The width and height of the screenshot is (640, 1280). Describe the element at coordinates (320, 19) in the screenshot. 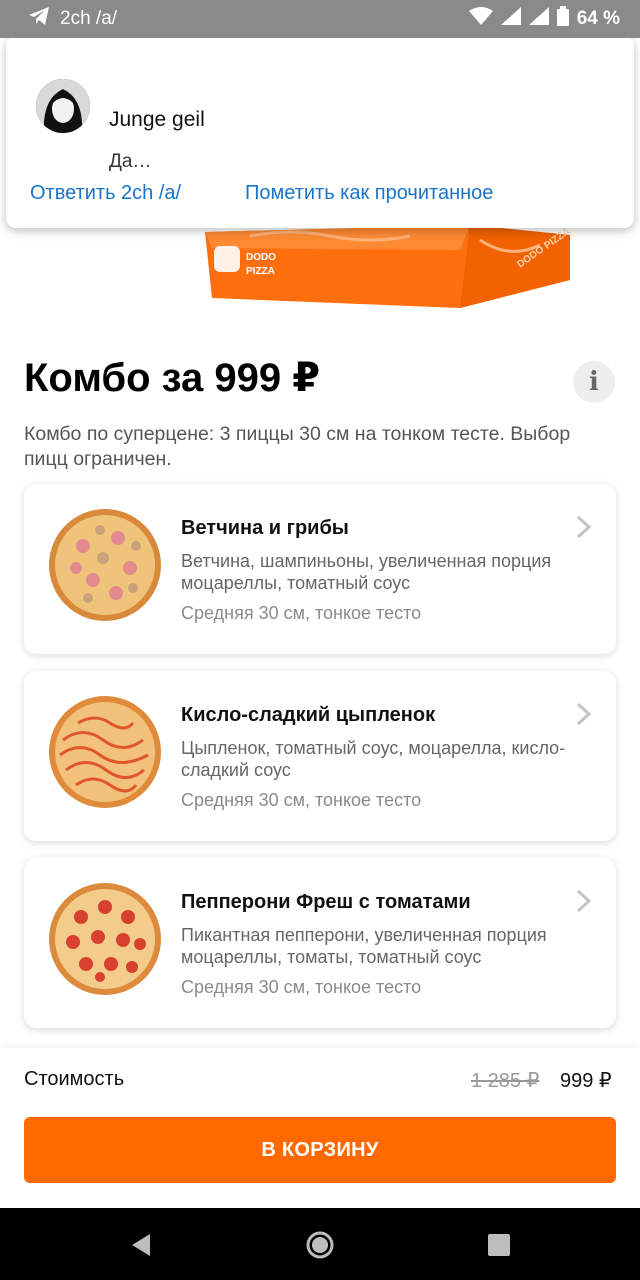

I see `status-bar: 2ch /a/ 64 %` at that location.